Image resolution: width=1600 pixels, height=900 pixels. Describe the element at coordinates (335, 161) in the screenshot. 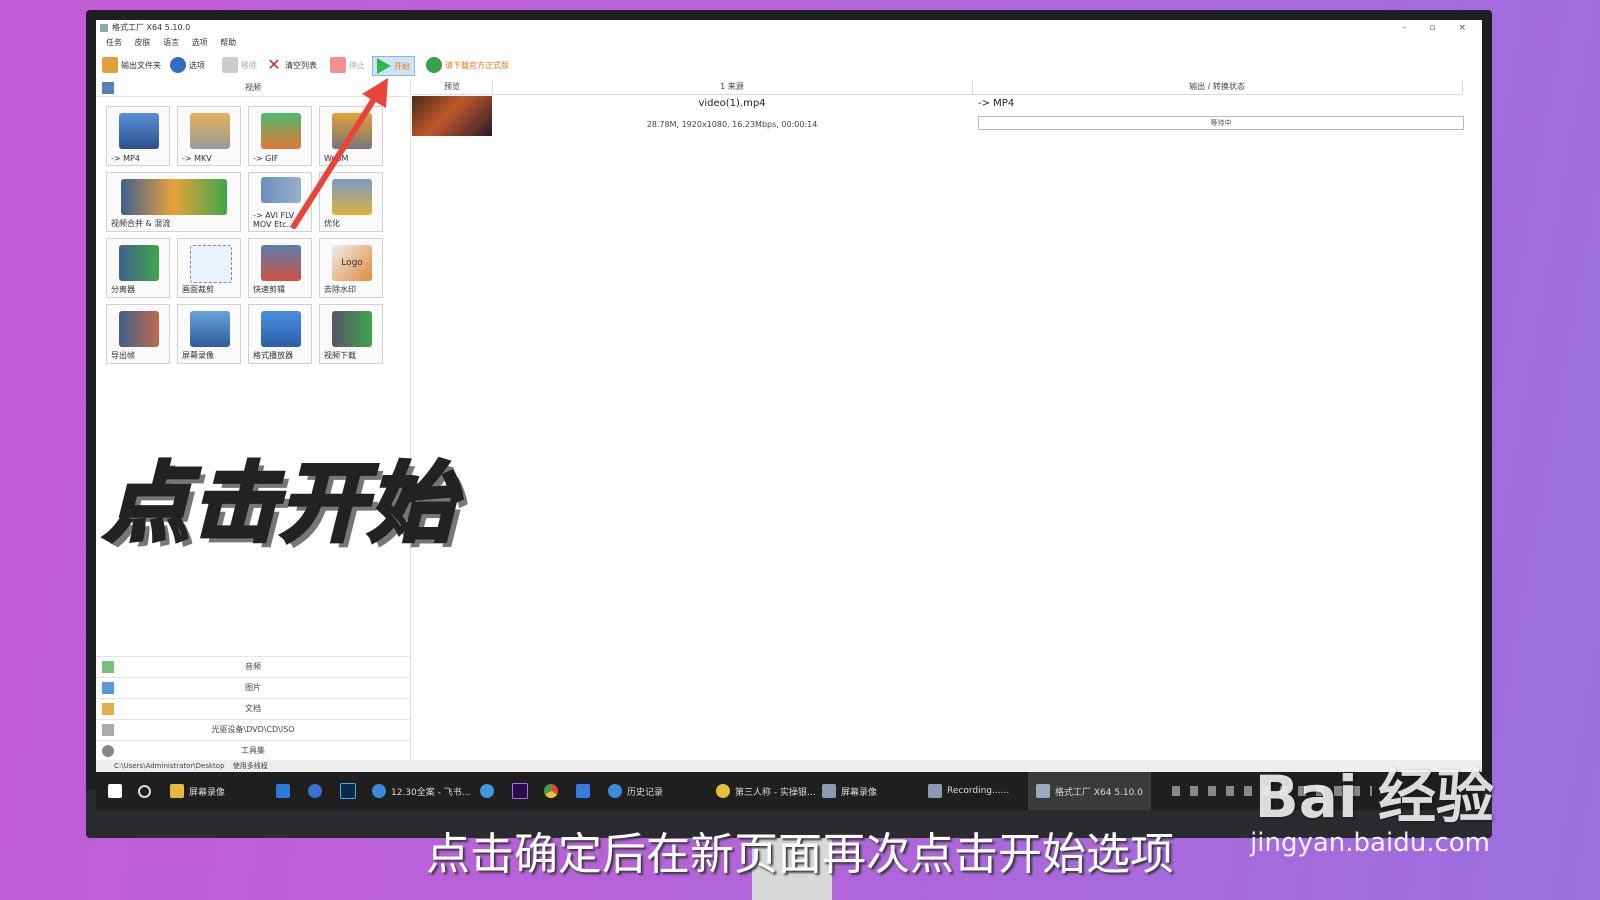

I see `arrow-shaft` at that location.